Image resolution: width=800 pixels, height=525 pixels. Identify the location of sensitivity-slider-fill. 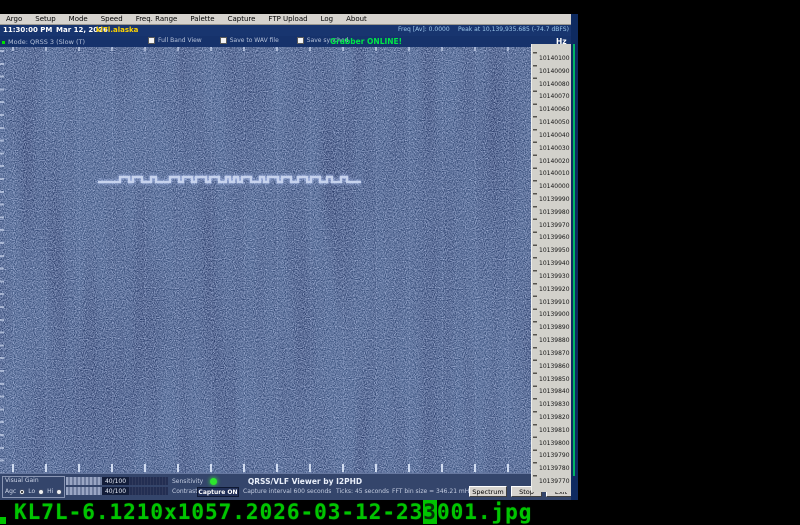
(84, 481).